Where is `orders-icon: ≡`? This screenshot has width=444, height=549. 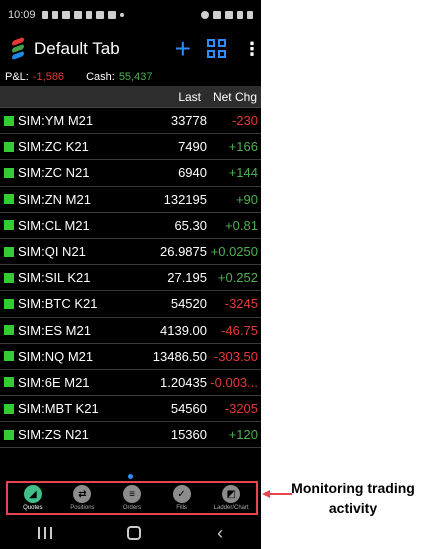
orders-icon: ≡ is located at coordinates (131, 494).